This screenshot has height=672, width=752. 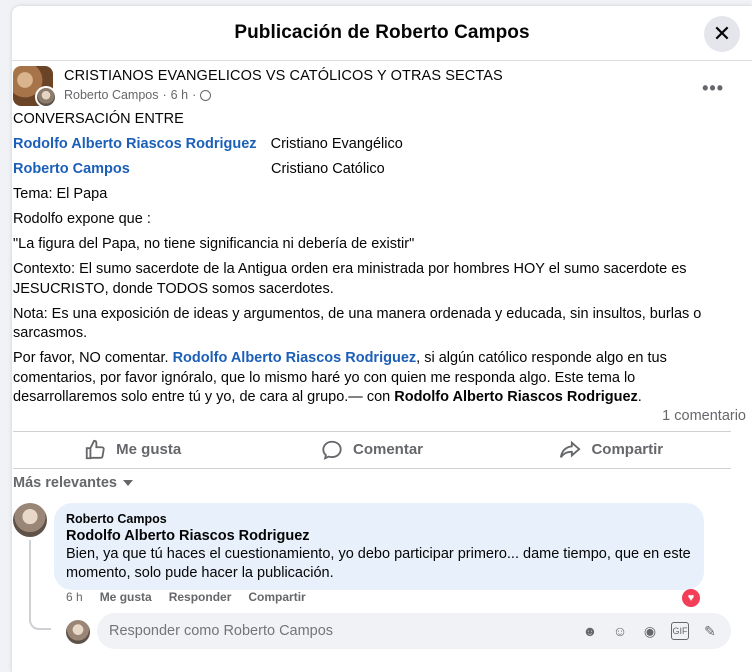 What do you see at coordinates (127, 483) in the screenshot?
I see `chevron-down-icon` at bounding box center [127, 483].